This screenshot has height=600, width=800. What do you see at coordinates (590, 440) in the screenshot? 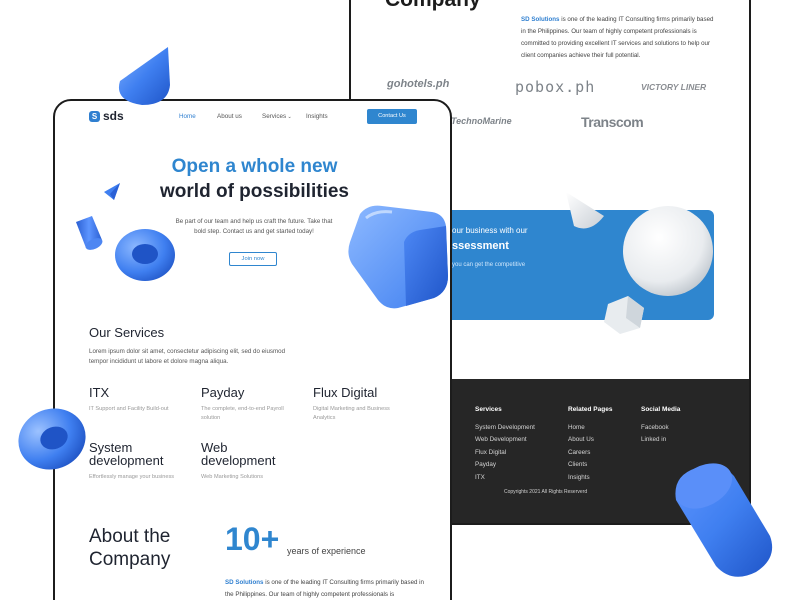
I see `footer-link: About Us` at bounding box center [590, 440].